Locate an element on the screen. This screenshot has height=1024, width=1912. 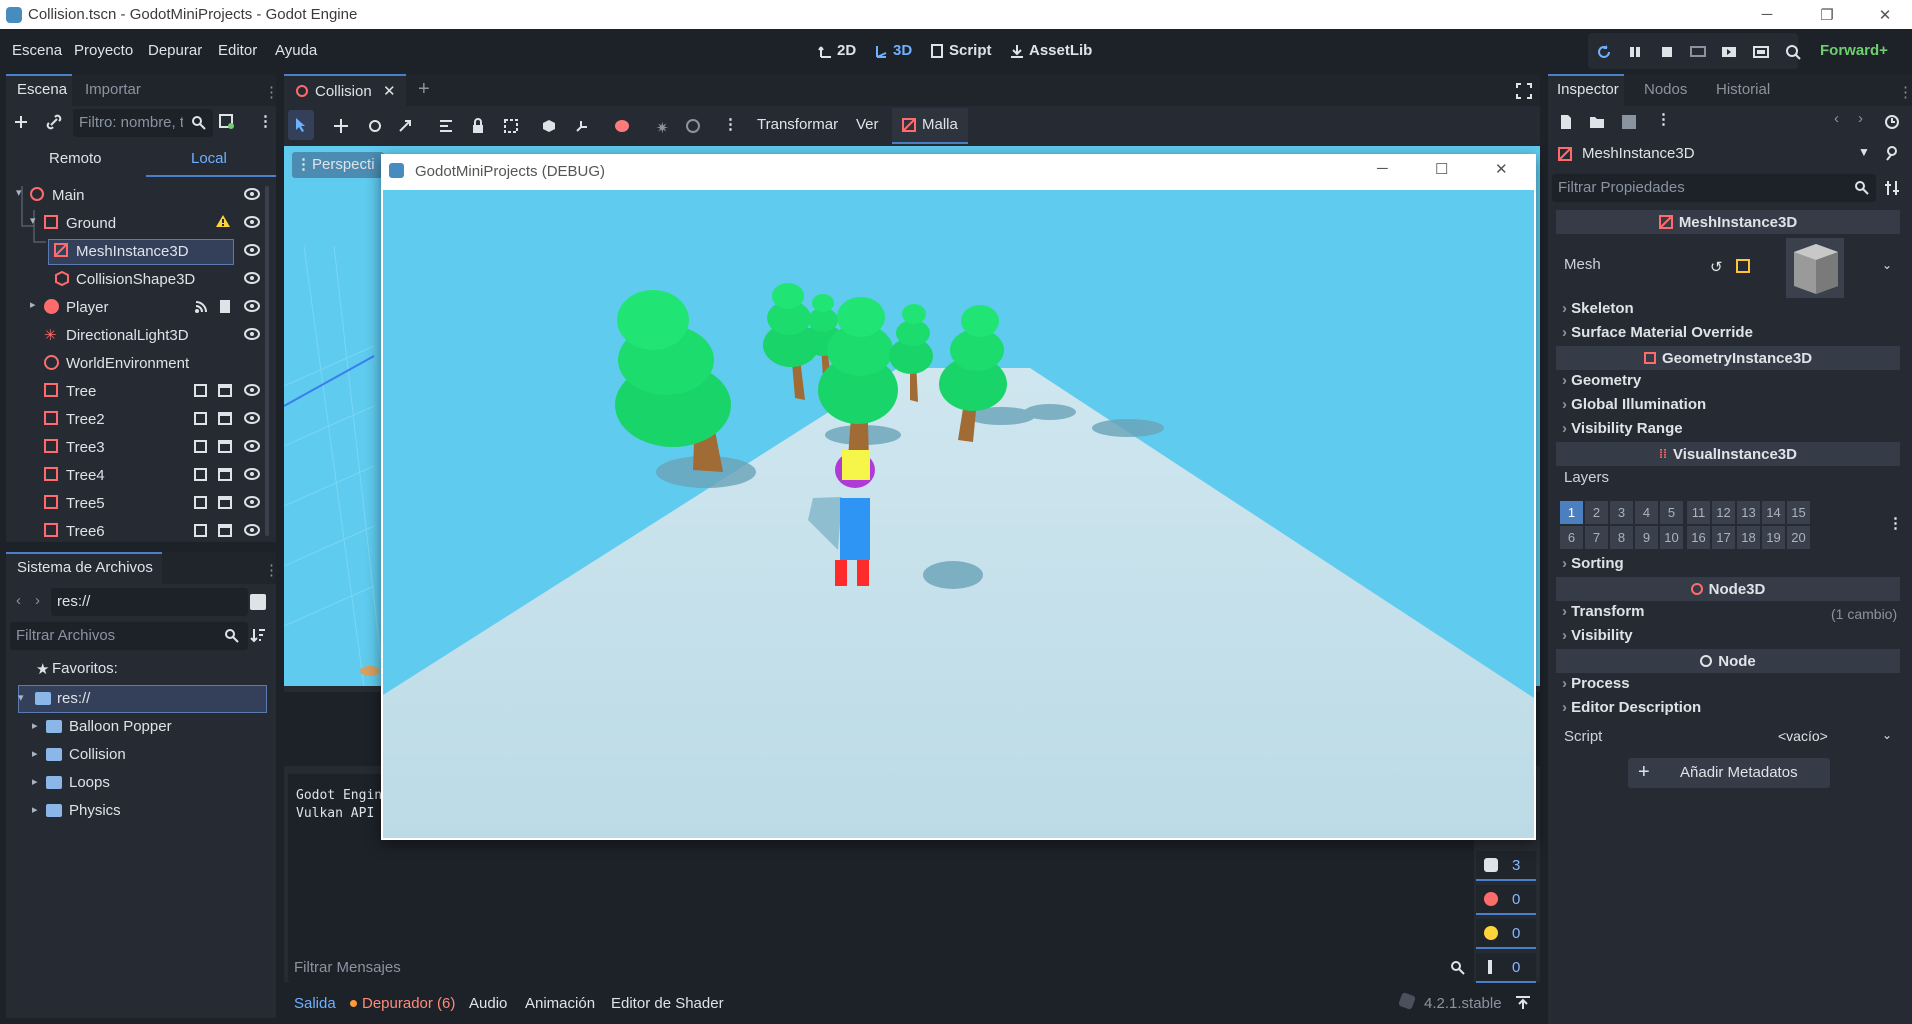
tree-node-tree6: Tree6 is located at coordinates (135, 531).